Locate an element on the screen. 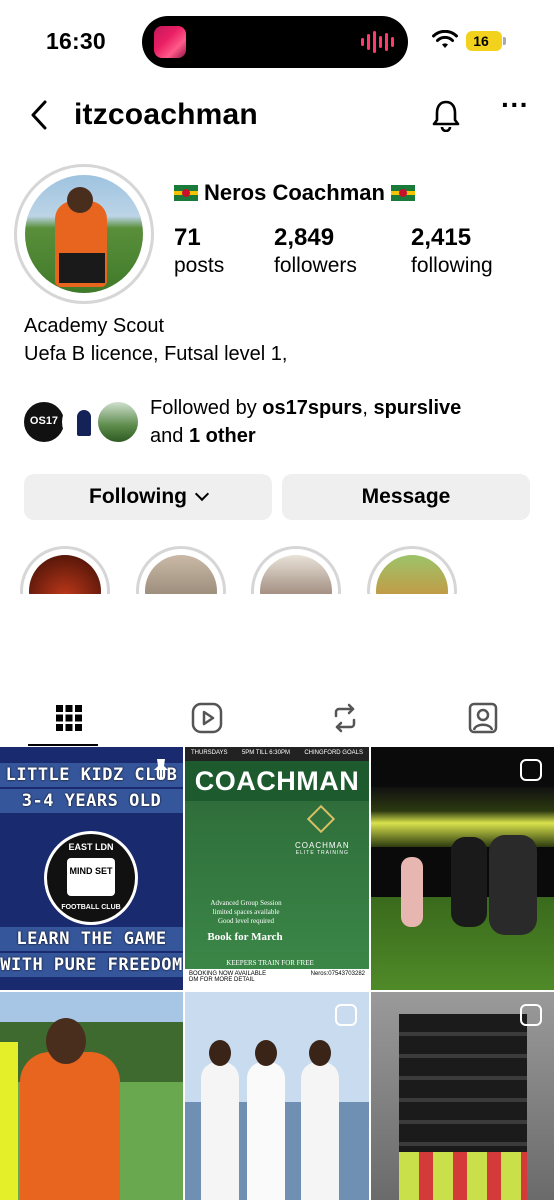  stat-value: 2,849 is located at coordinates (304, 237).